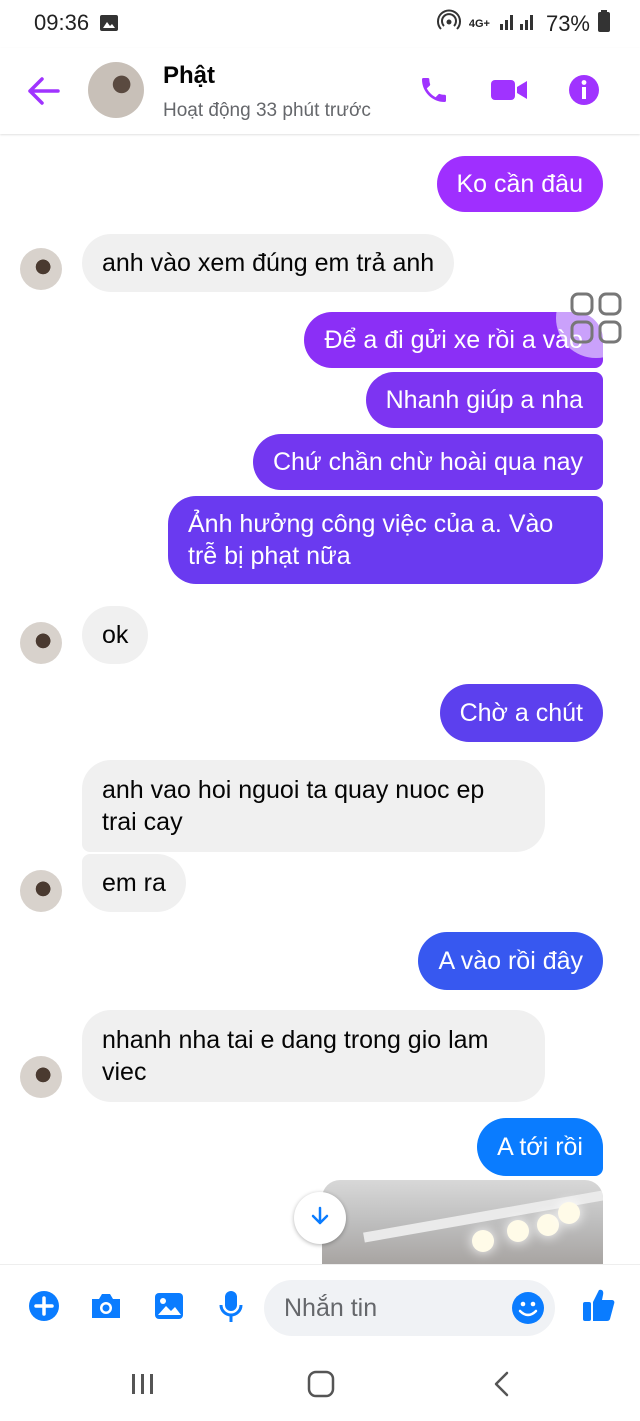 The image size is (640, 1421). Describe the element at coordinates (43, 93) in the screenshot. I see `back-arrow-icon` at that location.